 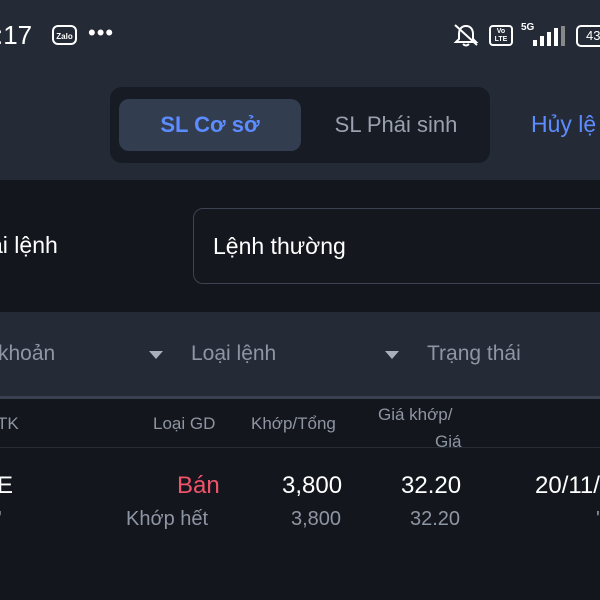 What do you see at coordinates (210, 125) in the screenshot?
I see `tab-sl-co-so: SL Cơ sở` at bounding box center [210, 125].